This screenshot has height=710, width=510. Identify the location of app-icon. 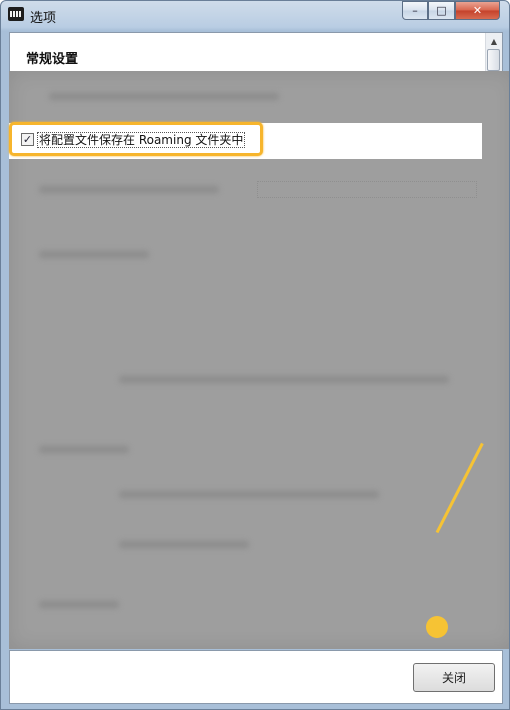
(16, 14).